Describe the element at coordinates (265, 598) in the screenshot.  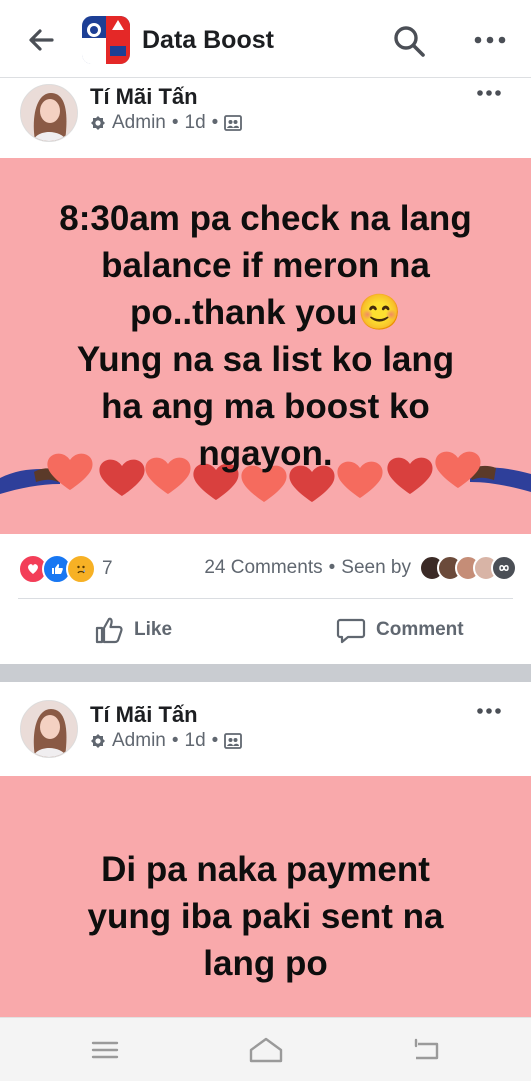
I see `divider` at that location.